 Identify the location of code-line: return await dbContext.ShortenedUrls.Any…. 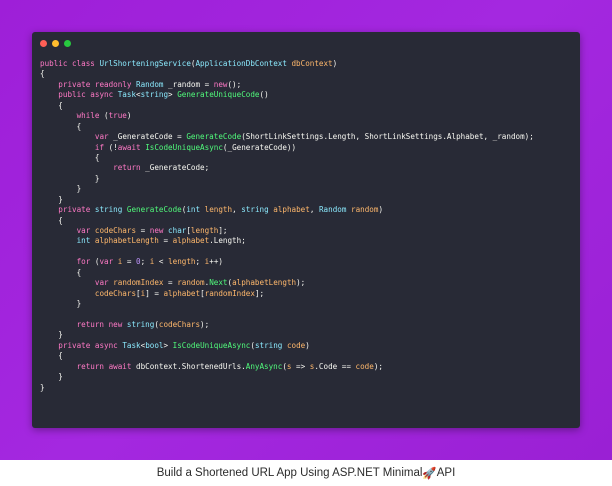
(308, 367).